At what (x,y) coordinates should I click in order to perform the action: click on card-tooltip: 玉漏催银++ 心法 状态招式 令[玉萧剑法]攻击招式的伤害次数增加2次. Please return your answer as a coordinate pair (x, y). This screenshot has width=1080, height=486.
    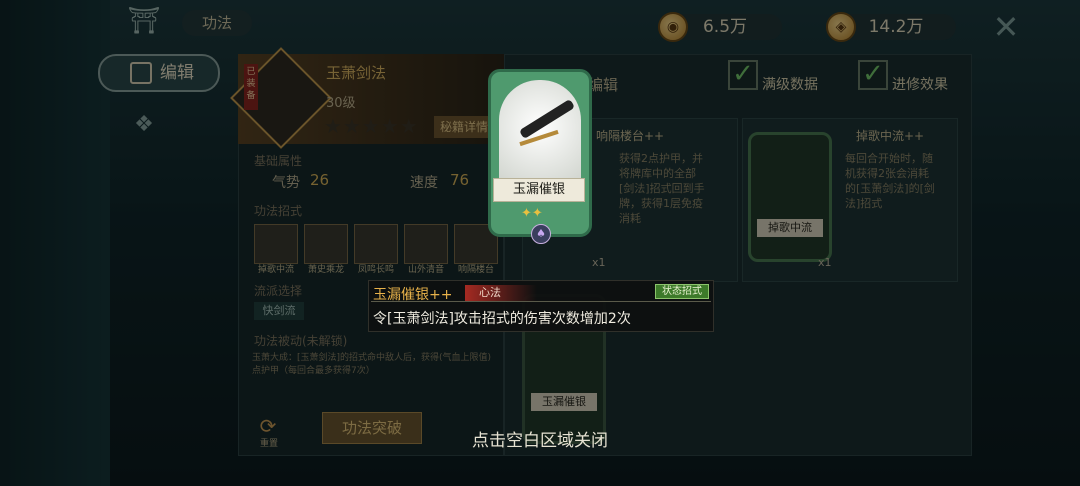
    Looking at the image, I should click on (541, 306).